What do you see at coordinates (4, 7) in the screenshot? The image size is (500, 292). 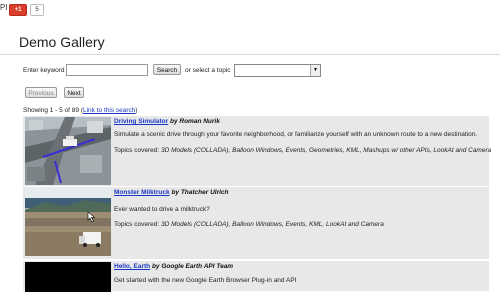 I see `page-fragment-text: PI` at bounding box center [4, 7].